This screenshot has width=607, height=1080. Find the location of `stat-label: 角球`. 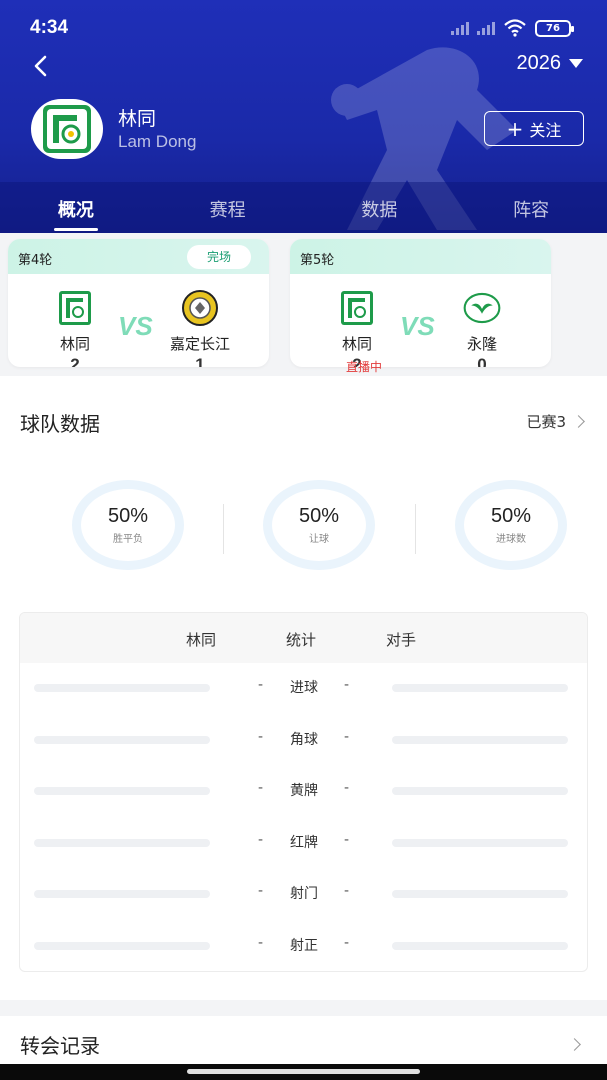

stat-label: 角球 is located at coordinates (304, 740).